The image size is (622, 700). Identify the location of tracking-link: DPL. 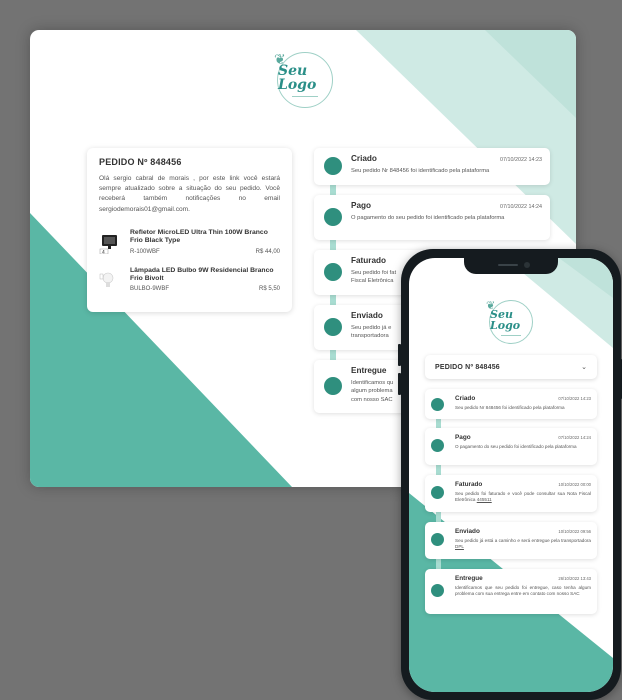
(459, 546).